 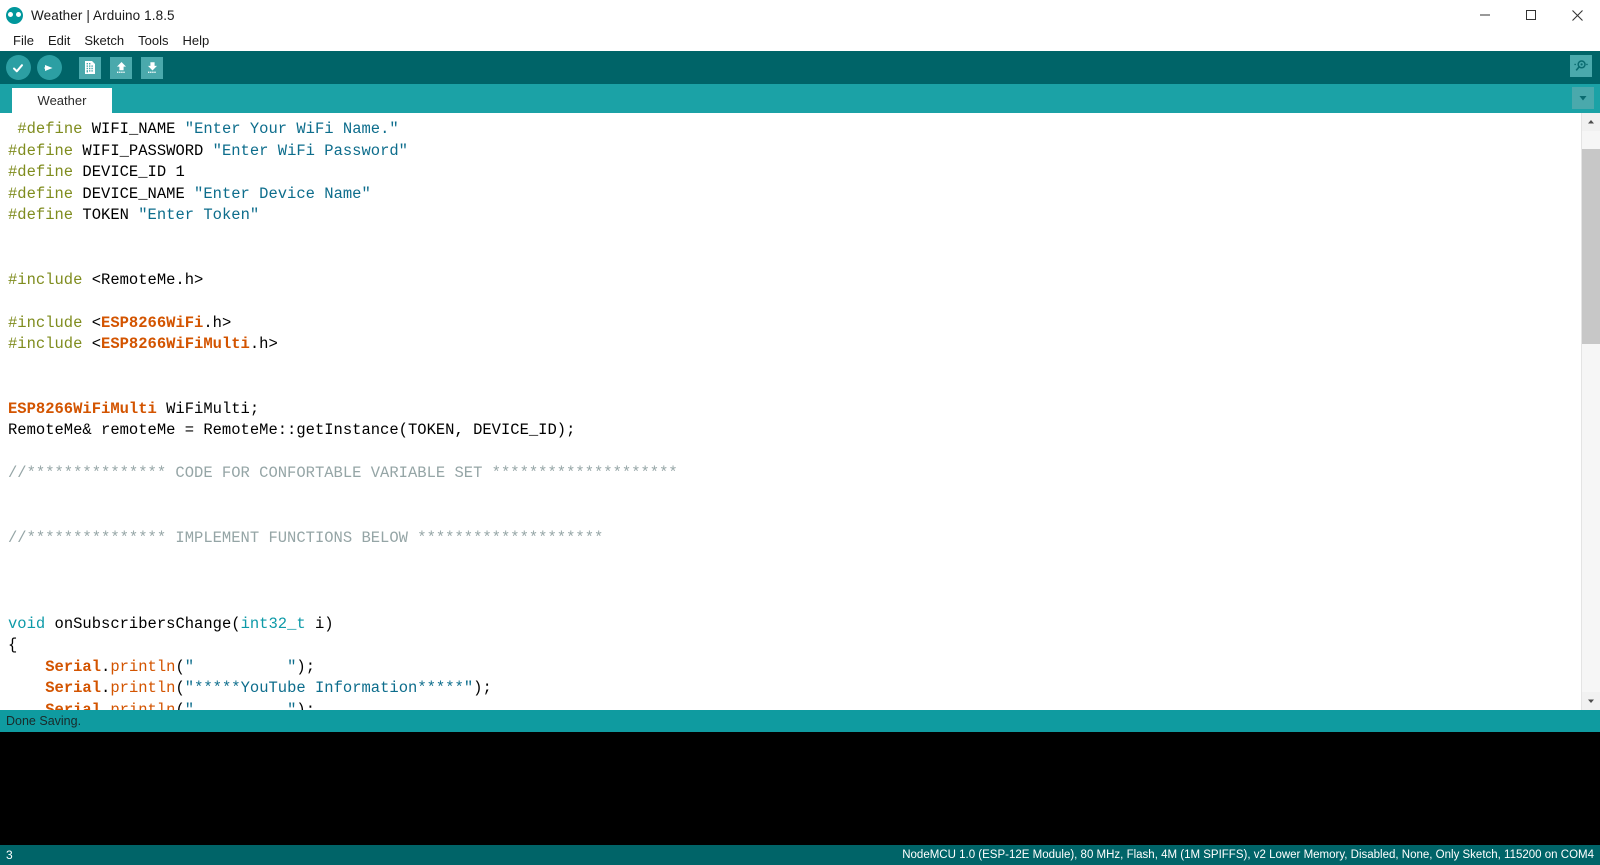 What do you see at coordinates (1577, 15) in the screenshot?
I see `close-icon` at bounding box center [1577, 15].